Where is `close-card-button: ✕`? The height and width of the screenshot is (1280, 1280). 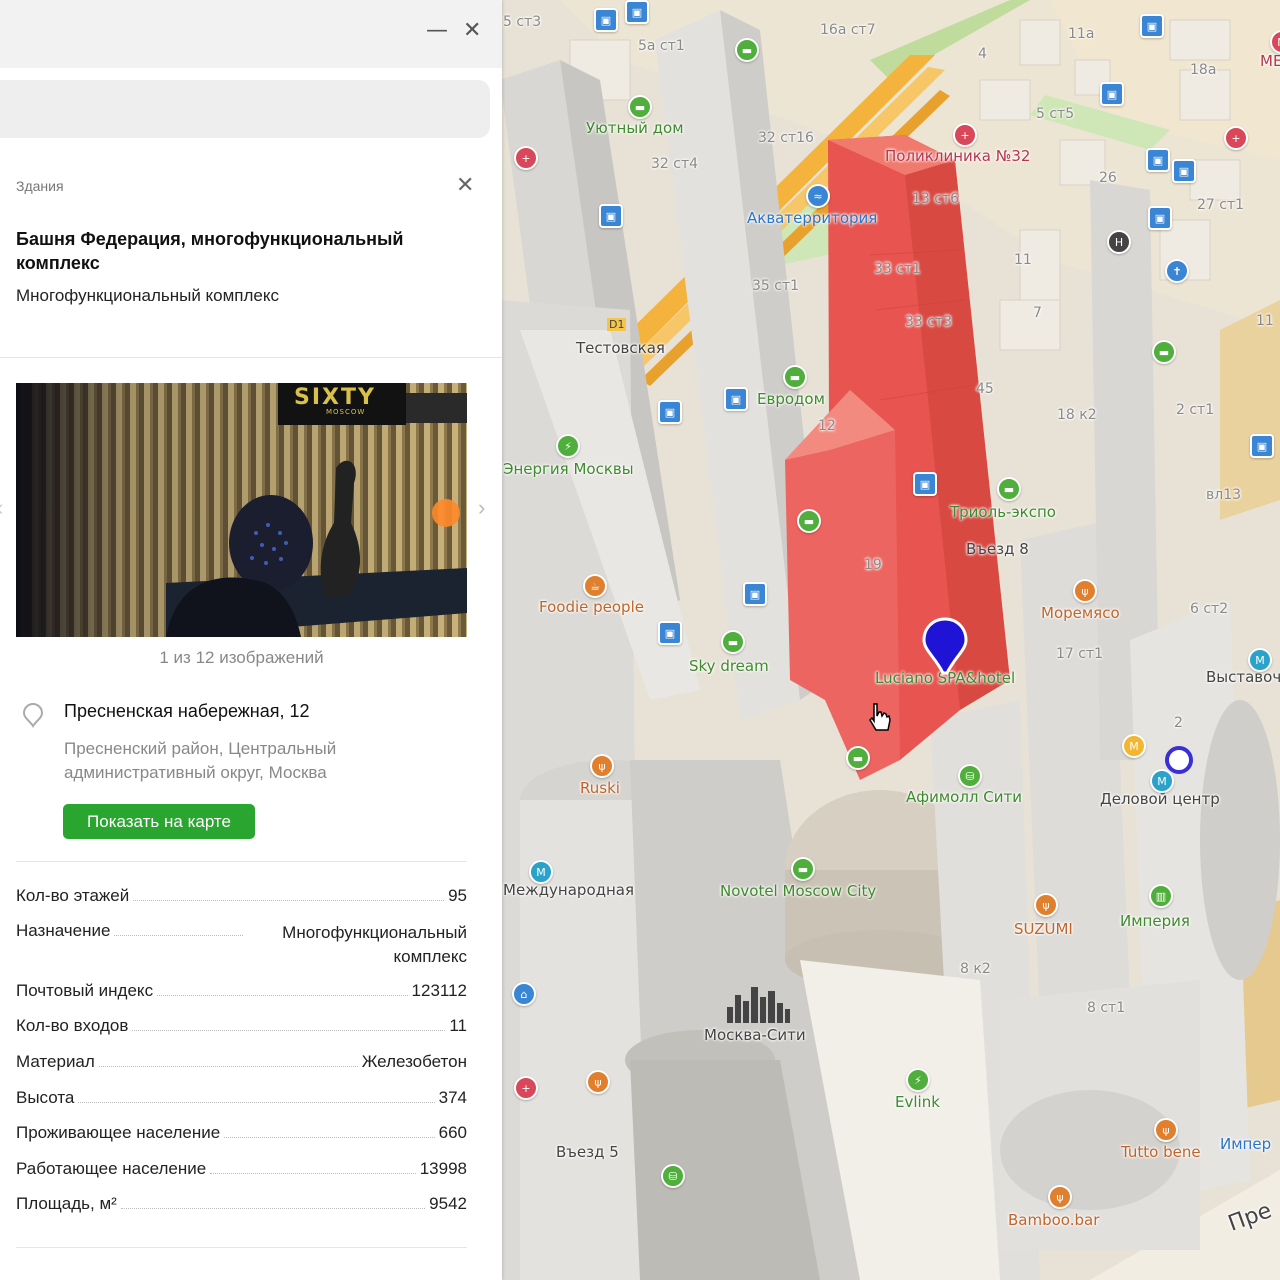 close-card-button: ✕ is located at coordinates (465, 185).